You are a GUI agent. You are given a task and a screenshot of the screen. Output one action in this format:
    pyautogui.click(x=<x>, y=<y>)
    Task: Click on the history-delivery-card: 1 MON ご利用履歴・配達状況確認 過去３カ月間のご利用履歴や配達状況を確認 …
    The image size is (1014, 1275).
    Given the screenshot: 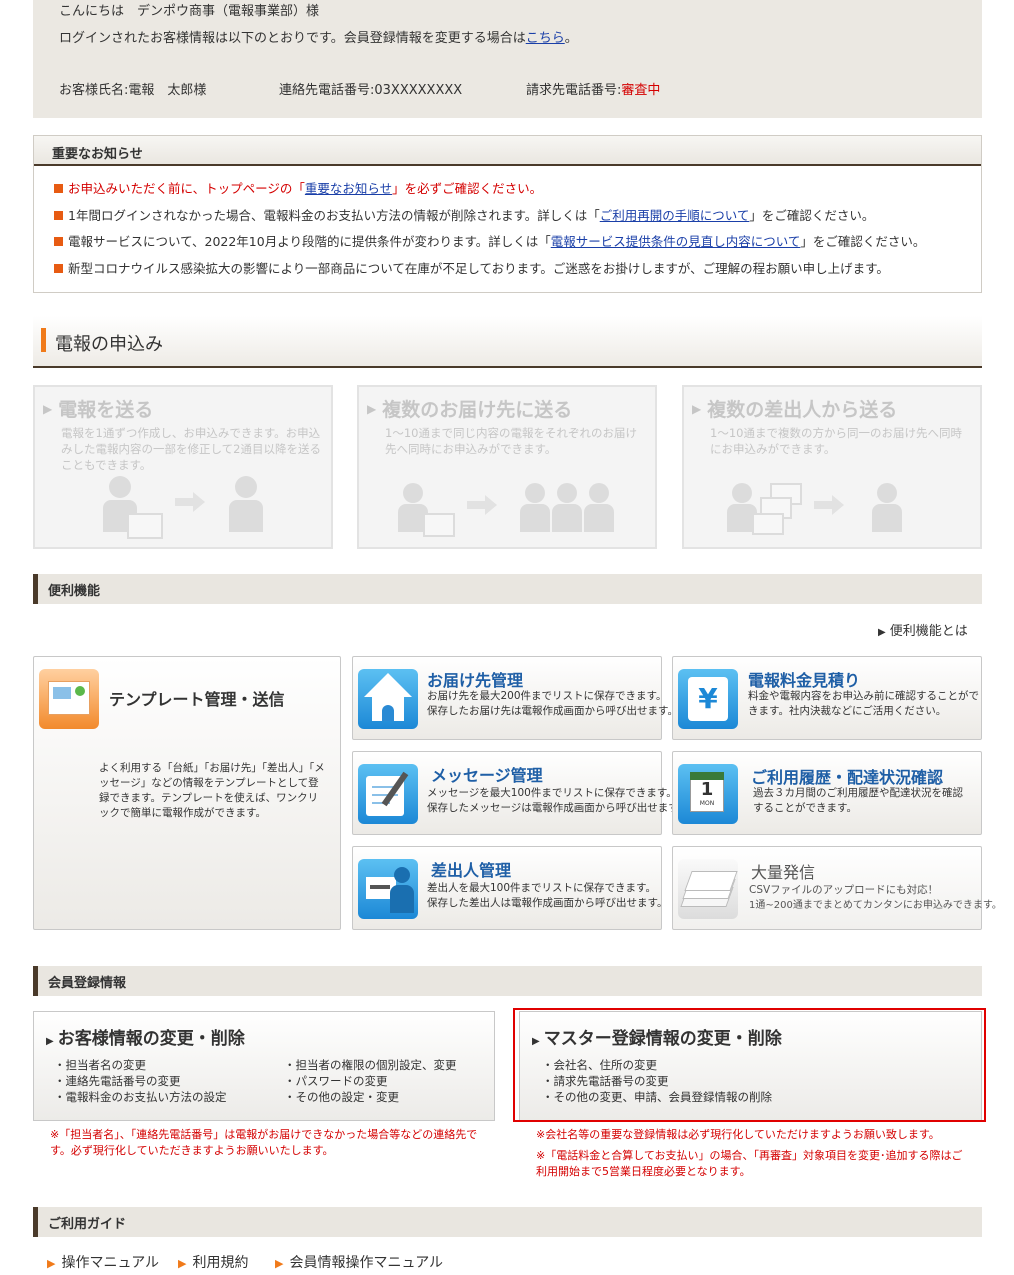 What is the action you would take?
    pyautogui.click(x=827, y=793)
    